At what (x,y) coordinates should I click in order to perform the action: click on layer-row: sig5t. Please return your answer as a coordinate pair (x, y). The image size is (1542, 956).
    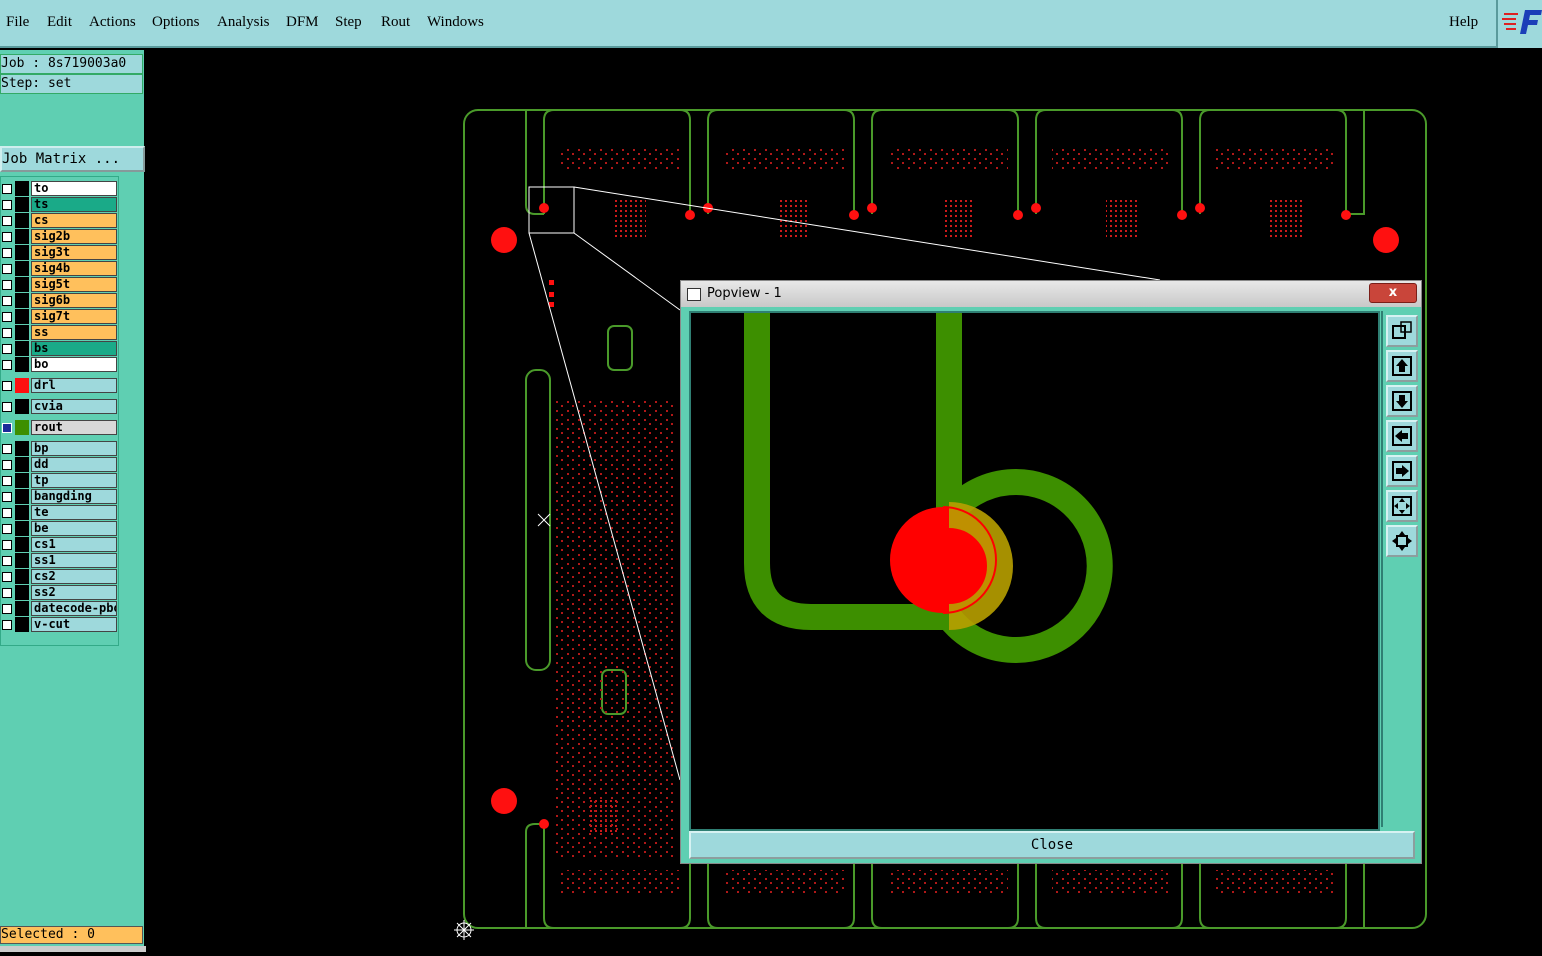
    Looking at the image, I should click on (59, 284).